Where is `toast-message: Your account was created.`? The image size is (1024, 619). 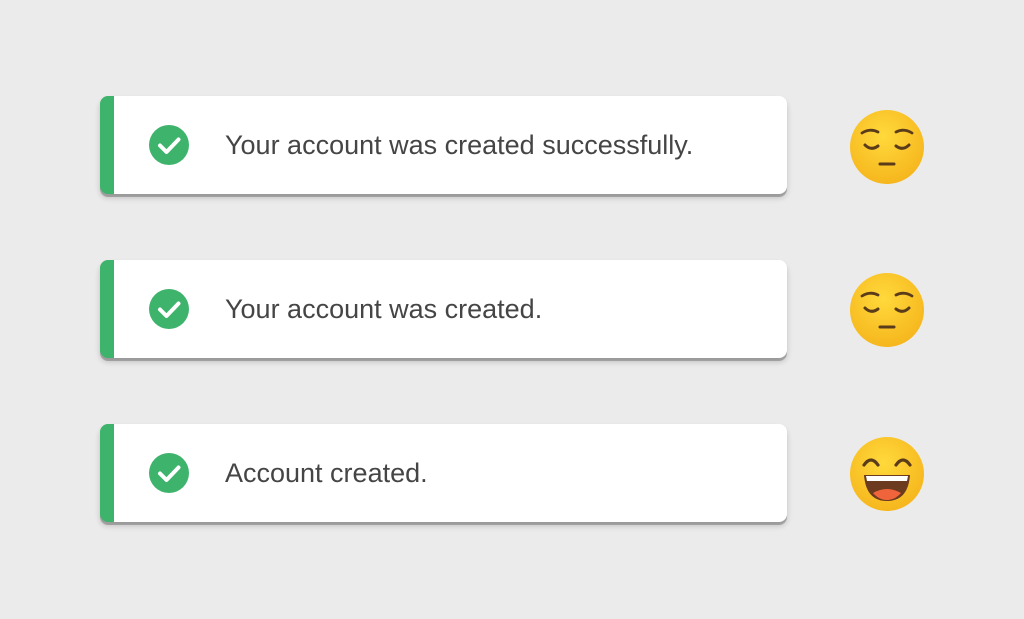
toast-message: Your account was created. is located at coordinates (384, 309).